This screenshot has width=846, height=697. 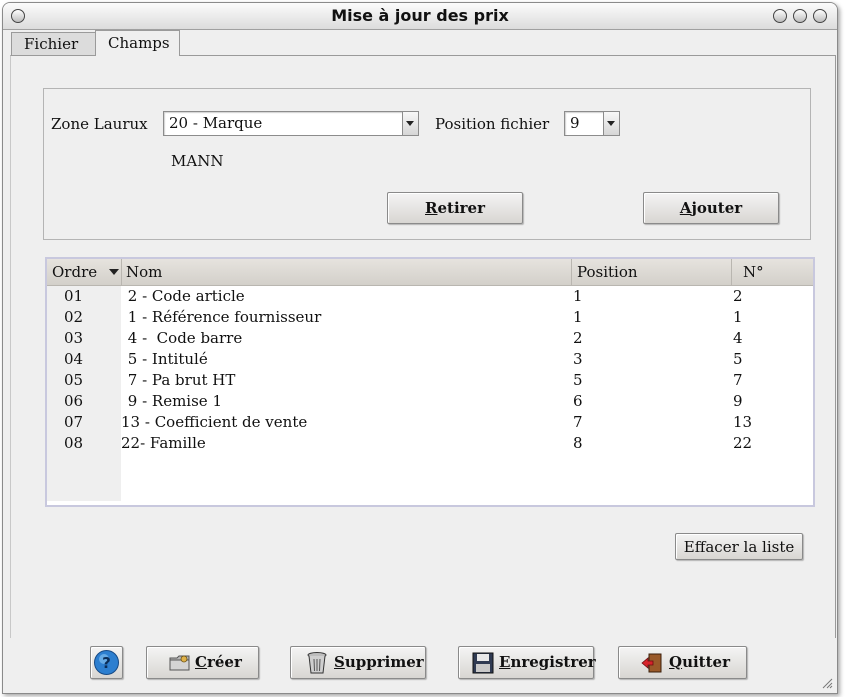 I want to click on creer-mnemonic: C, so click(x=201, y=662).